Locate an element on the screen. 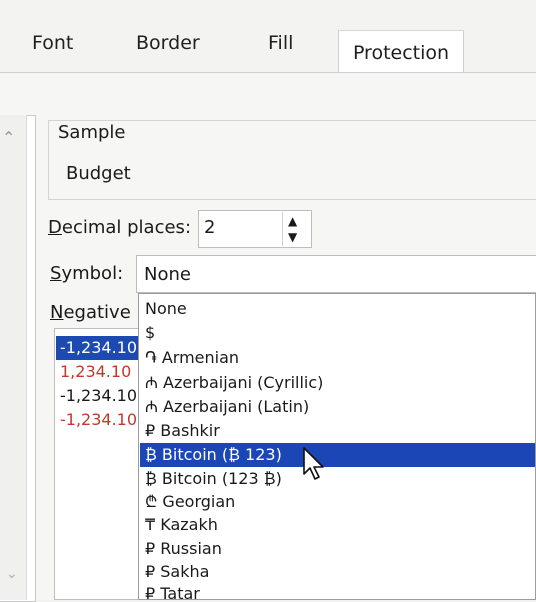  dropdown-option: ₾ Georgian is located at coordinates (190, 501).